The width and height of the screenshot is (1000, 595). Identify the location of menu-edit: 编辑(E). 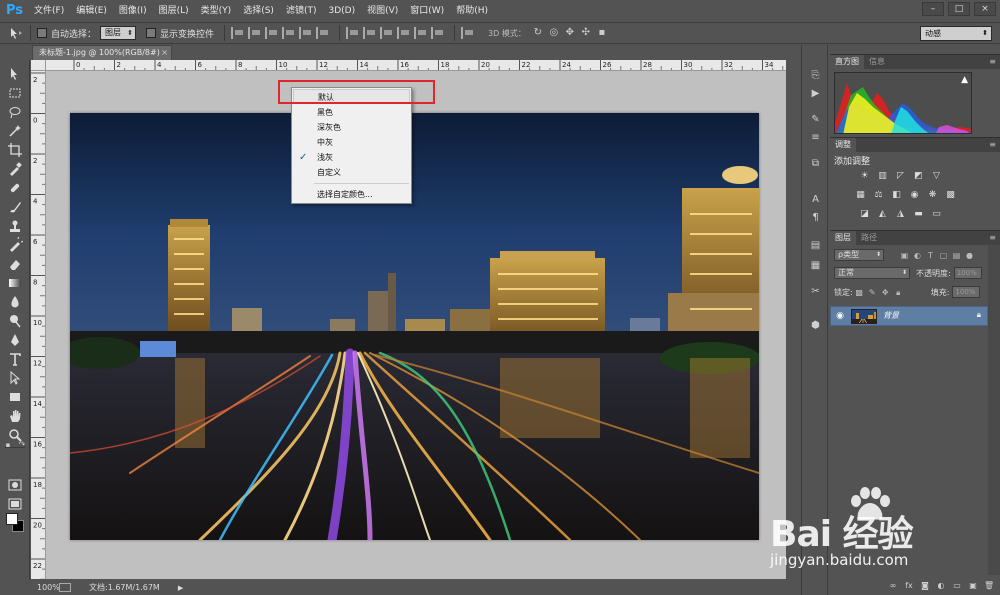
(91, 11).